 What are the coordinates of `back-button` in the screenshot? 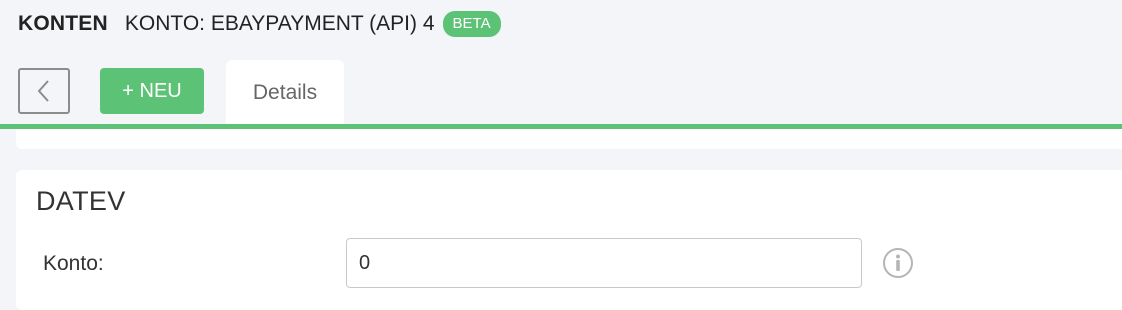 It's located at (44, 91).